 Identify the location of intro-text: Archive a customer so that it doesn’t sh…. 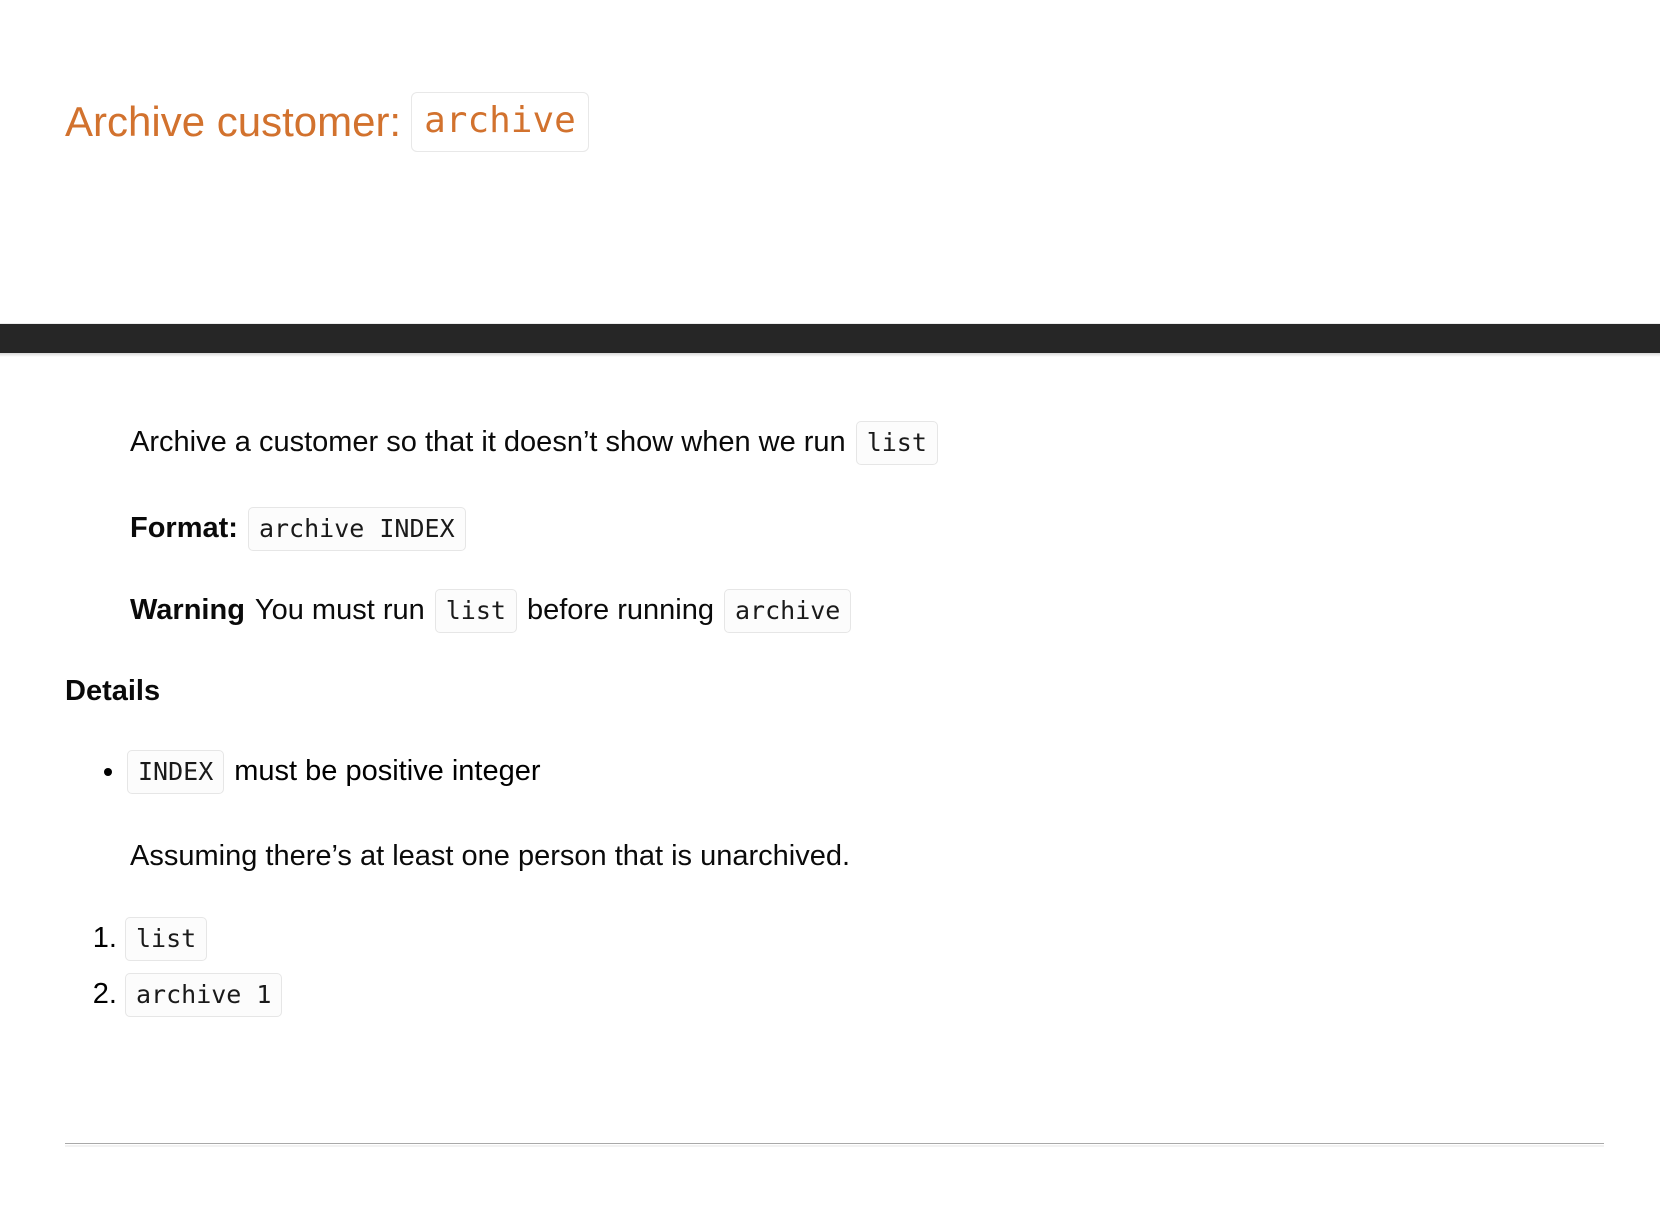
(488, 442).